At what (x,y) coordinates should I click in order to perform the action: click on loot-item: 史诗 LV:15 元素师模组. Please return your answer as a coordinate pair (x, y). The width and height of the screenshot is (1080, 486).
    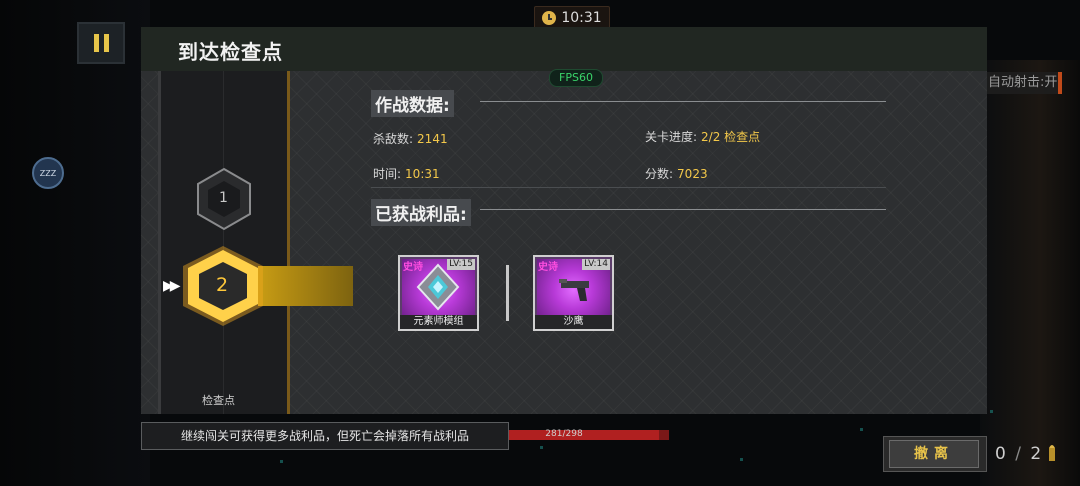
    Looking at the image, I should click on (438, 293).